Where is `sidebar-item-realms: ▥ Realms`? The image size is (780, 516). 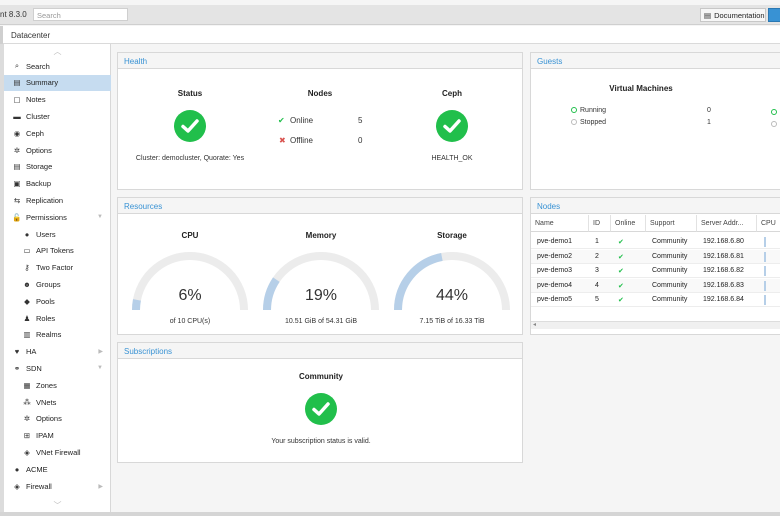 sidebar-item-realms: ▥ Realms is located at coordinates (57, 335).